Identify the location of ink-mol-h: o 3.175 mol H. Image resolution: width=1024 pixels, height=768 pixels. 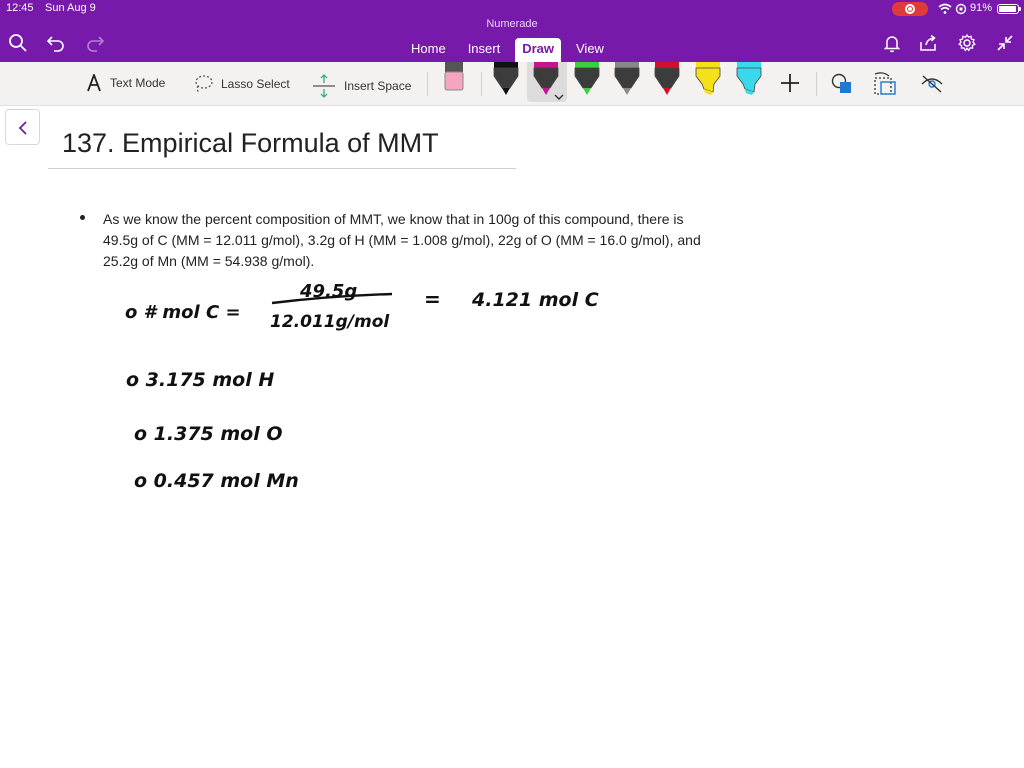
(200, 380).